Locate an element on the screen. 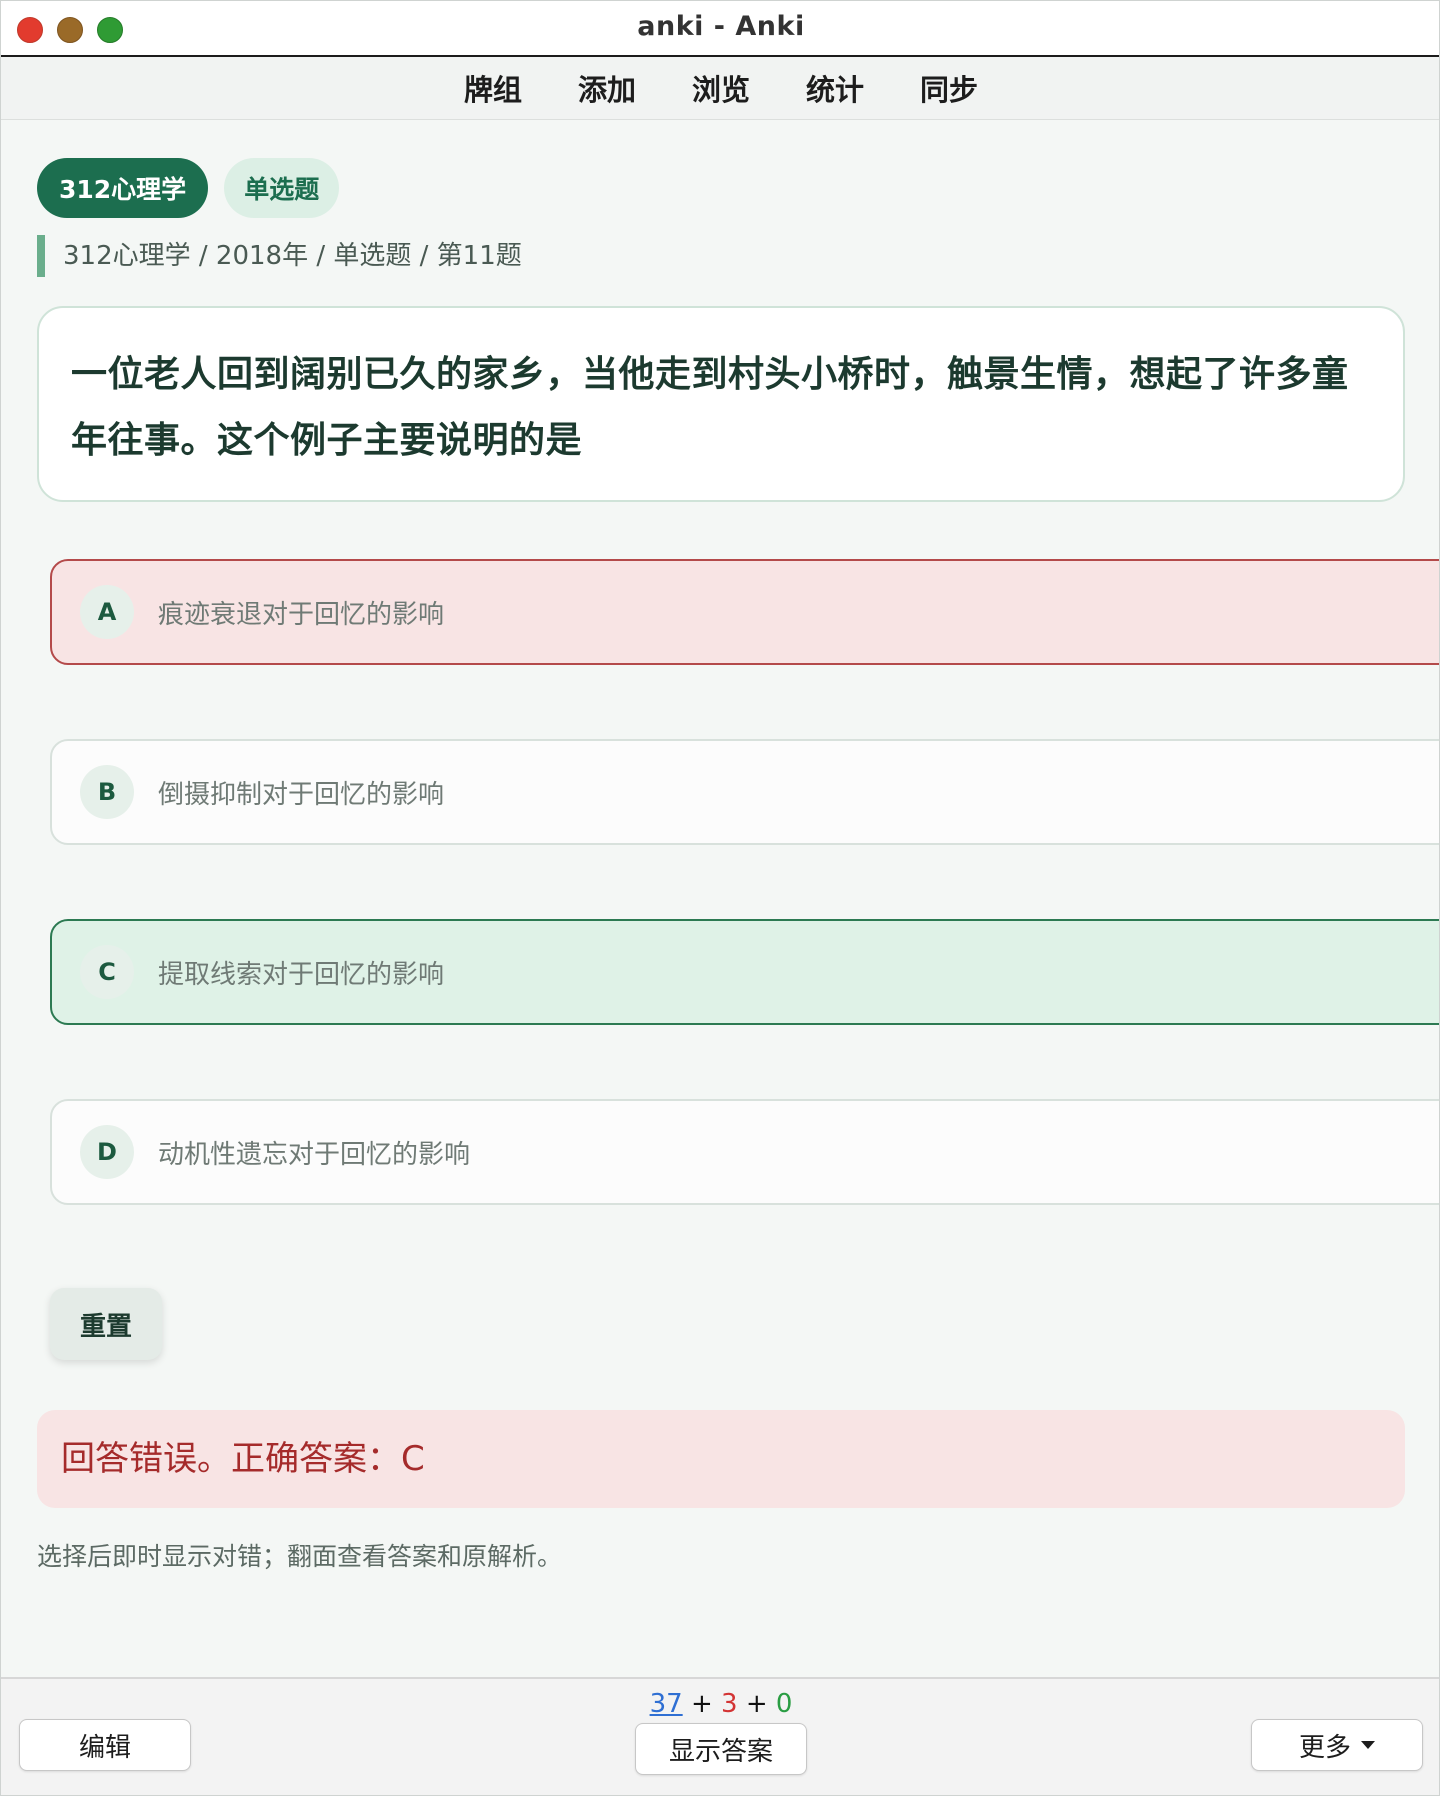  more-button-label: 更多 is located at coordinates (1324, 1747).